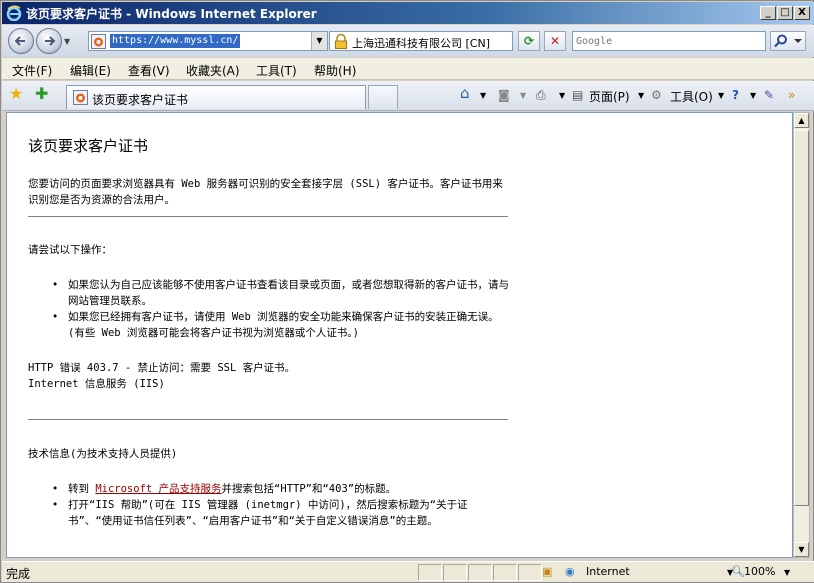 The height and width of the screenshot is (583, 814). Describe the element at coordinates (383, 97) in the screenshot. I see `new-tab-button` at that location.